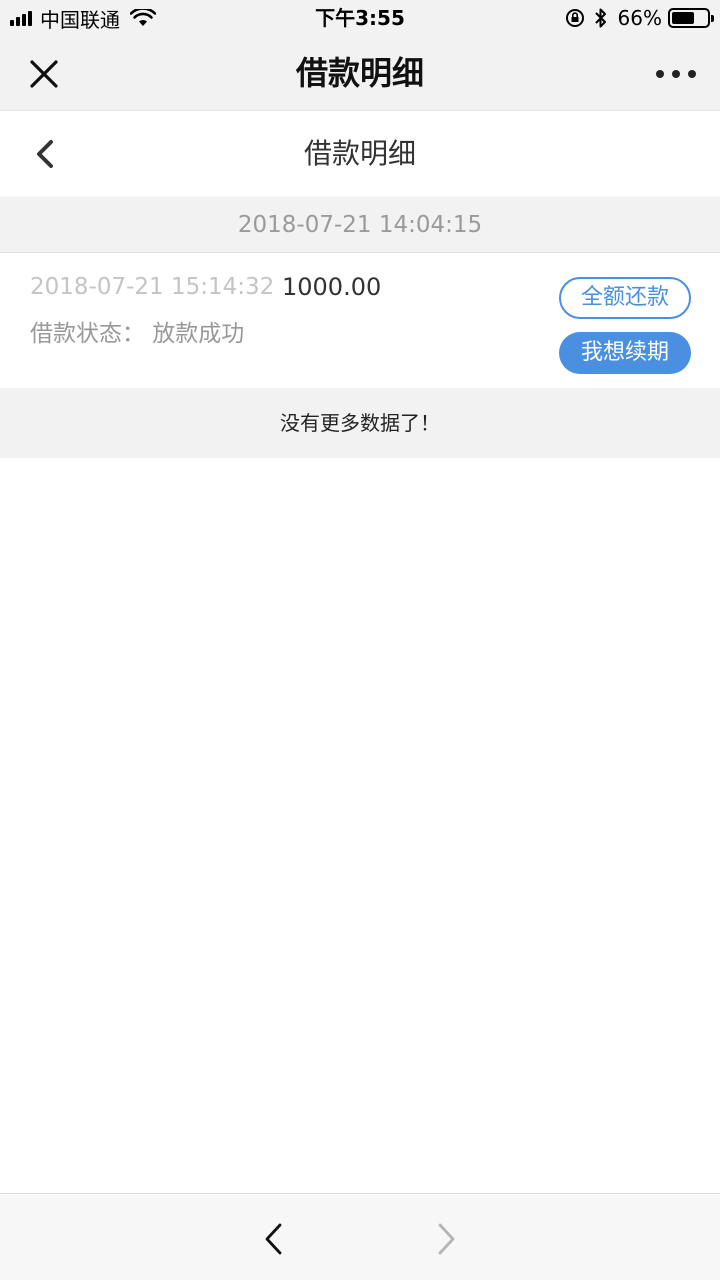 Image resolution: width=720 pixels, height=1280 pixels. Describe the element at coordinates (274, 1239) in the screenshot. I see `browser-back-icon` at that location.